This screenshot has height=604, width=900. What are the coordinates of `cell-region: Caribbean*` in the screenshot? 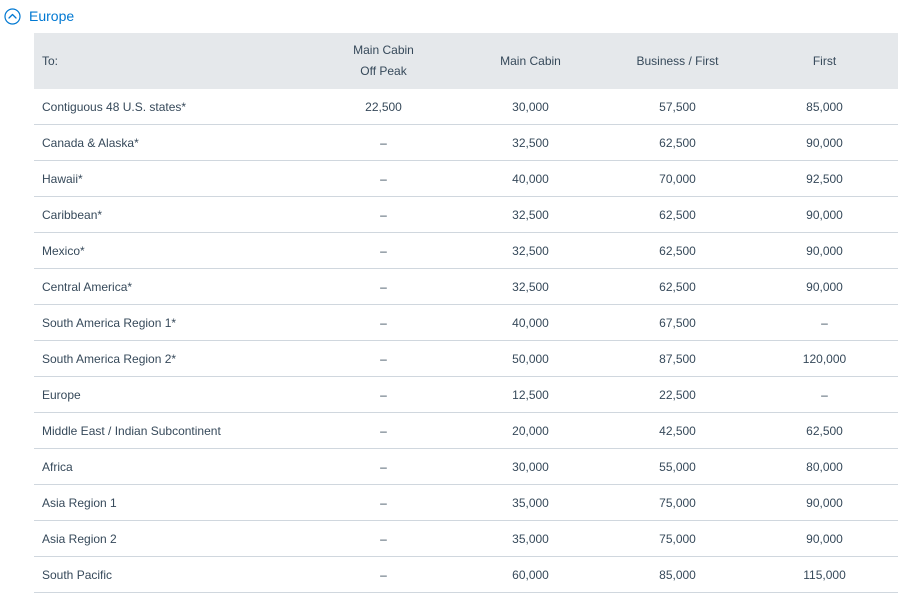 It's located at (172, 214).